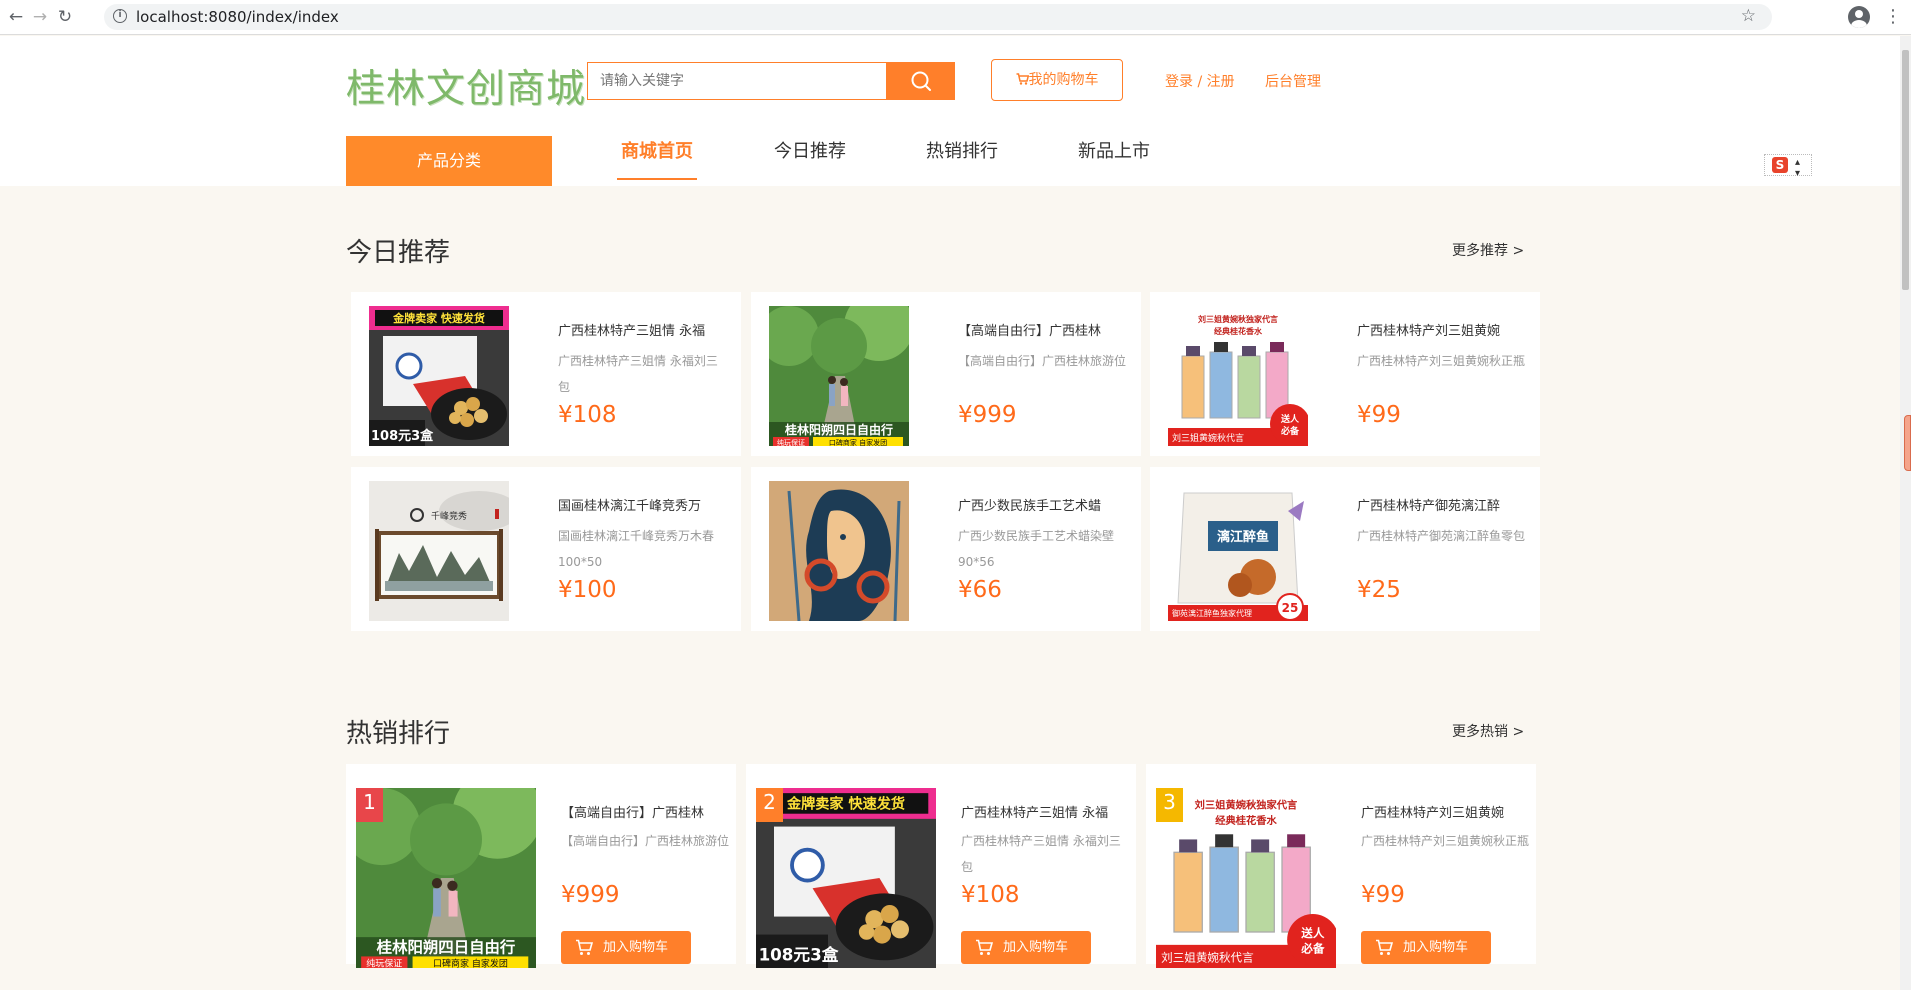  I want to click on more-hot-link: 更多热销 >, so click(1488, 731).